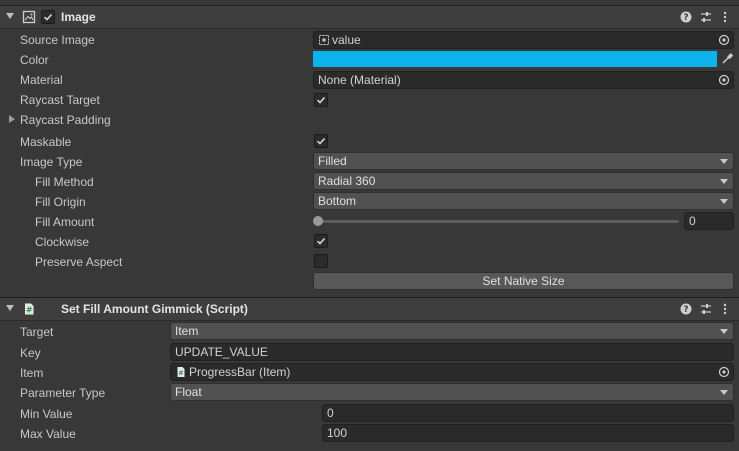 The image size is (739, 451). I want to click on preserve-aspect-label: Preserve Aspect, so click(79, 262).